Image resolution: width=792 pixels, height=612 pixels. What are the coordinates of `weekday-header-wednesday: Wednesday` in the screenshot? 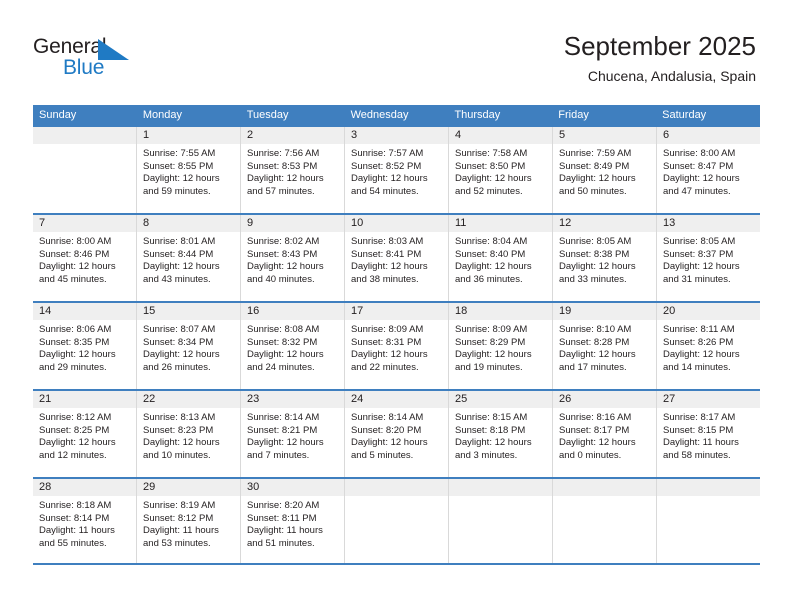 It's located at (379, 115).